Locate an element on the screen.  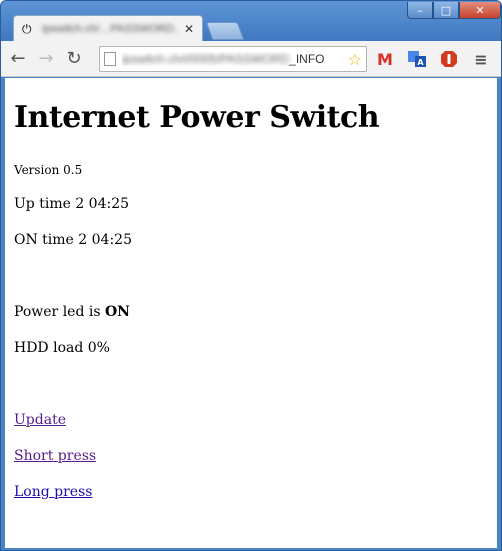
uptime-text: Up time 2 04:25 is located at coordinates (72, 204).